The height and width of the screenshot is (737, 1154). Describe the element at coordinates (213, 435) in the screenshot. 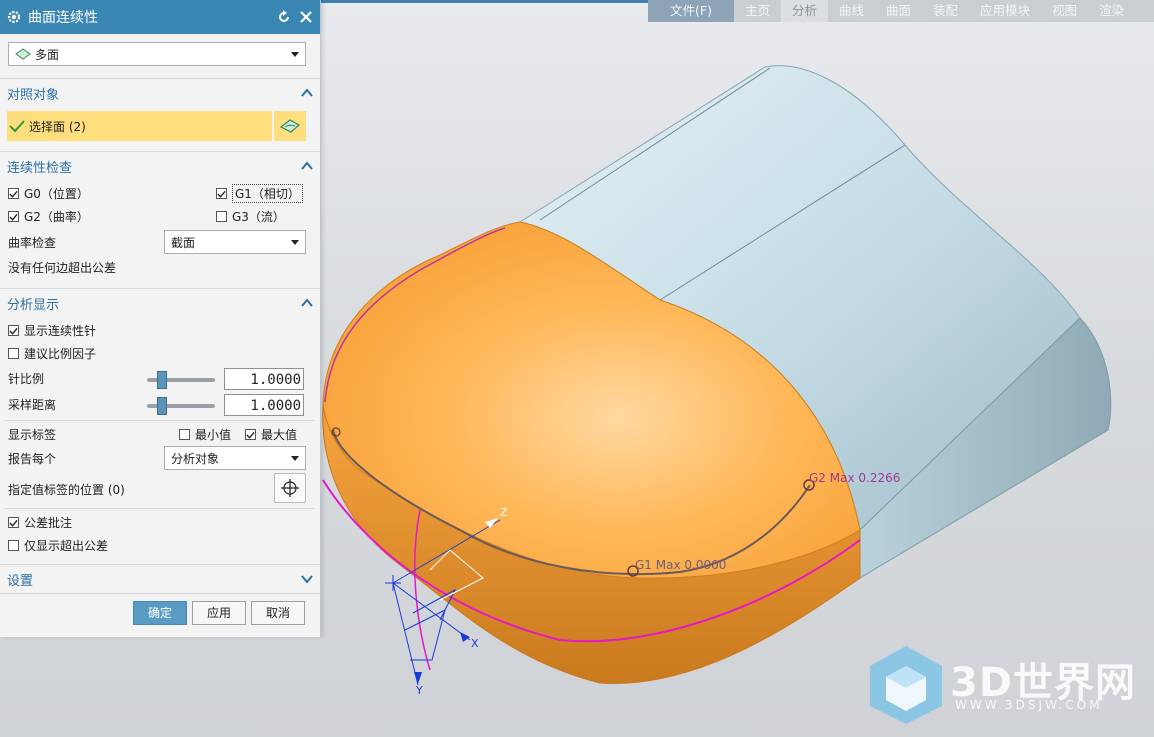

I see `min-label-text: 最小值` at that location.